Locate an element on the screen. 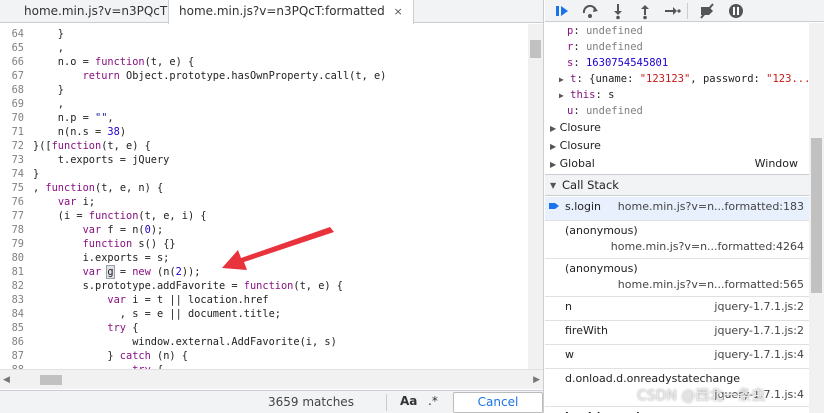 The height and width of the screenshot is (413, 824). code-line: 64 } is located at coordinates (264, 34).